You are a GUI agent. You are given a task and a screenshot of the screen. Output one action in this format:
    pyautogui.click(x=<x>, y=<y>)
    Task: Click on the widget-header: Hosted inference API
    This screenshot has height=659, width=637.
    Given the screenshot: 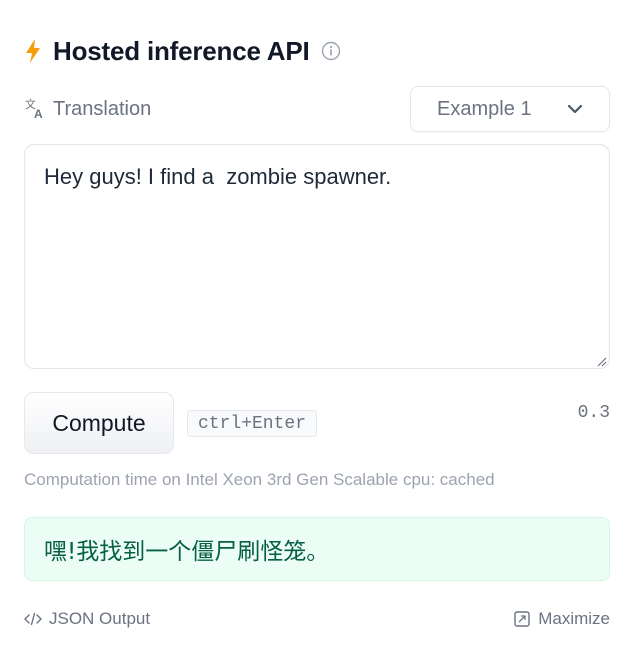 What is the action you would take?
    pyautogui.click(x=182, y=51)
    